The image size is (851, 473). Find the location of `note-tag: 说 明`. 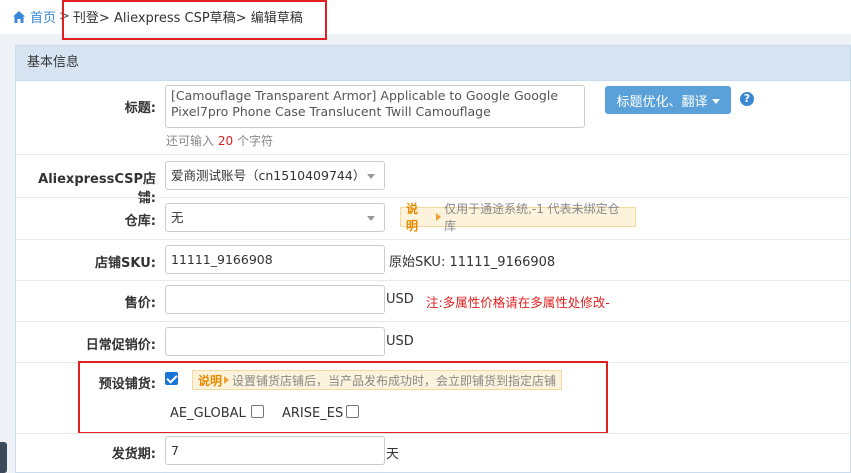

note-tag: 说 明 is located at coordinates (422, 217).